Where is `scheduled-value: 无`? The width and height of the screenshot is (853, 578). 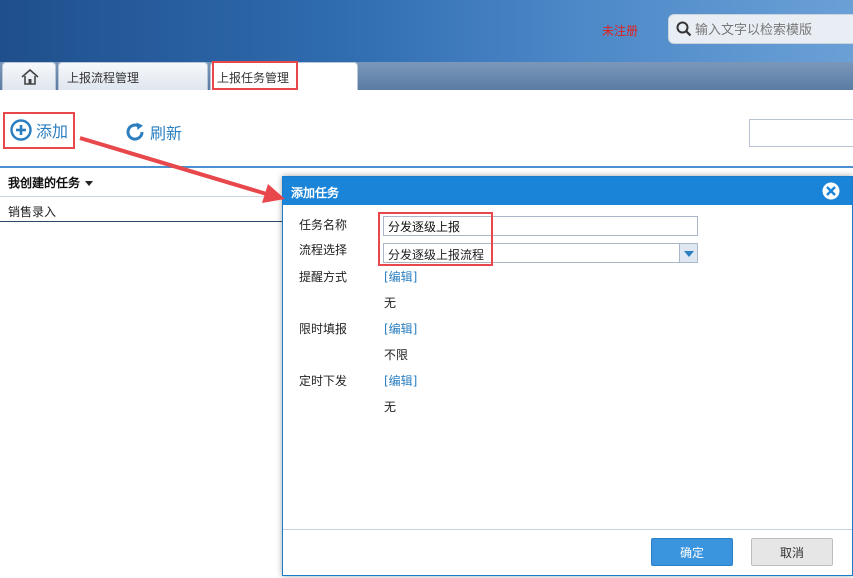 scheduled-value: 无 is located at coordinates (390, 407).